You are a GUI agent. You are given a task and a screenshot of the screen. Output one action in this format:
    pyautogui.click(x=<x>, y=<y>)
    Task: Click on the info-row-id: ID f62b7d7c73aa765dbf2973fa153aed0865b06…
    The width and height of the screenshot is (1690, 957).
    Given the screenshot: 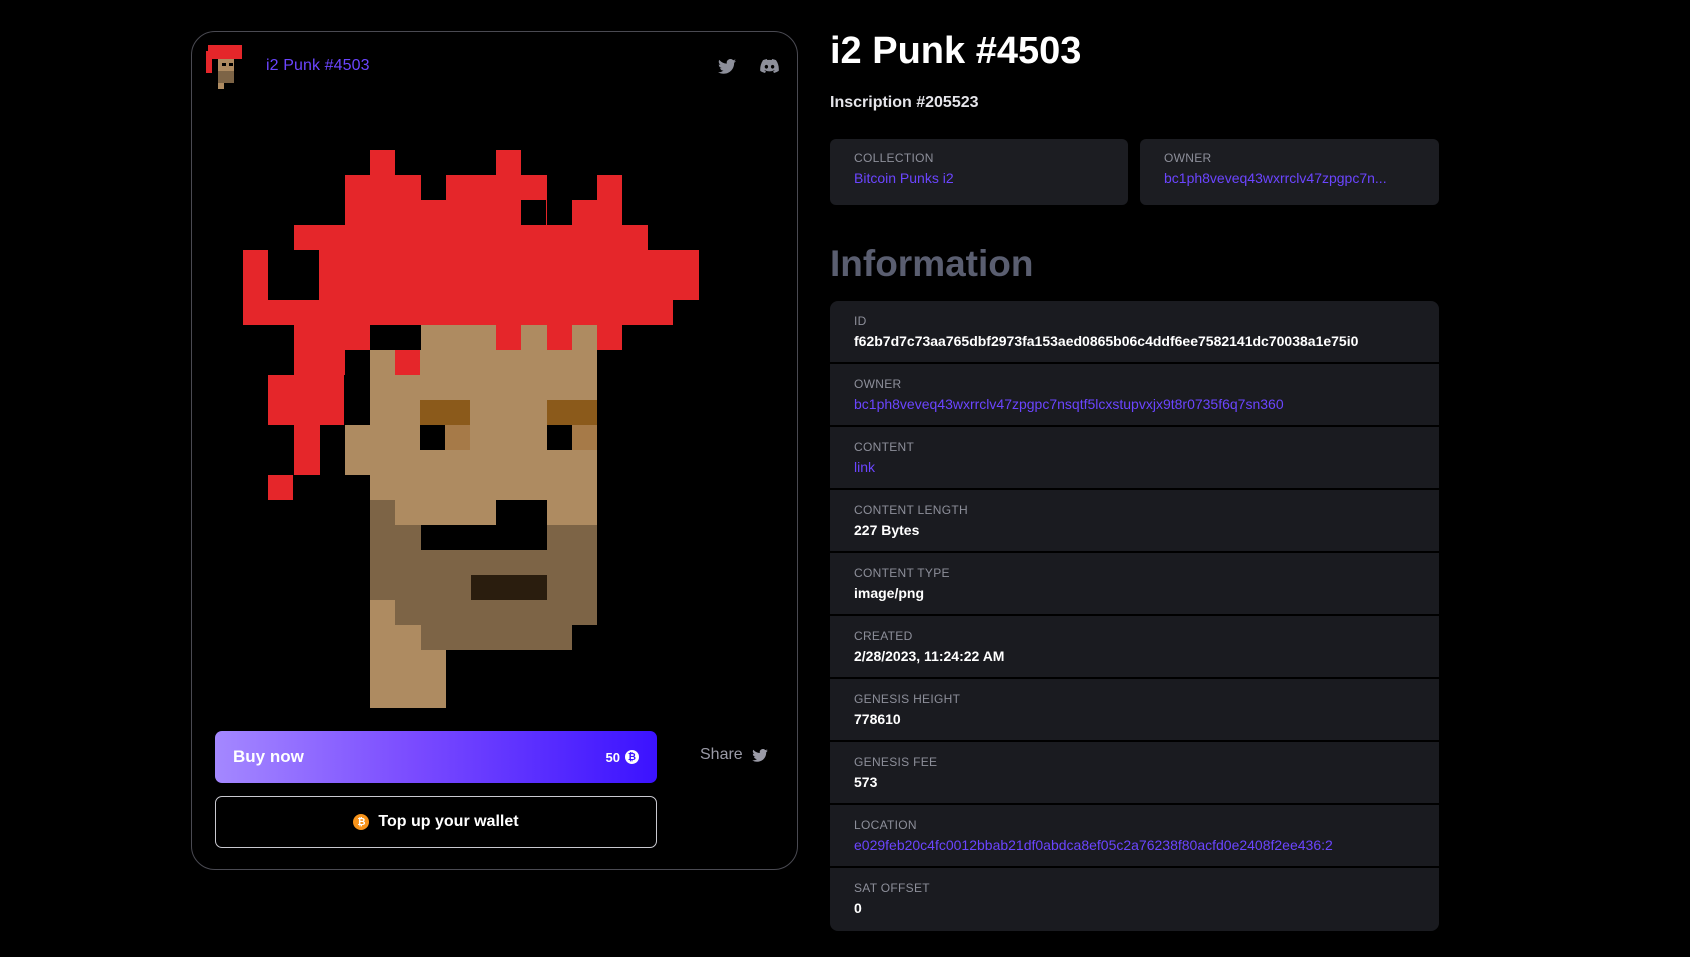 What is the action you would take?
    pyautogui.click(x=1134, y=332)
    